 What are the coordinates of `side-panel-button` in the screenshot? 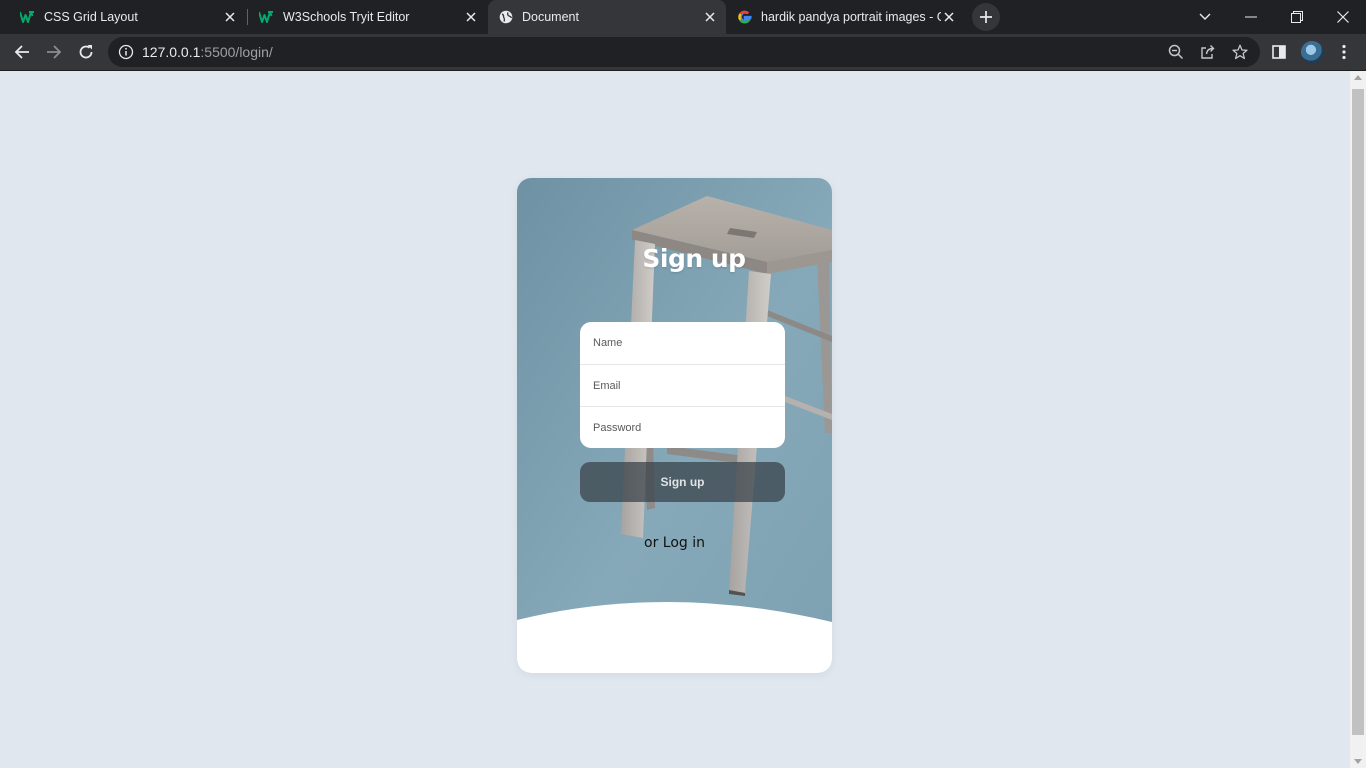 It's located at (1279, 52).